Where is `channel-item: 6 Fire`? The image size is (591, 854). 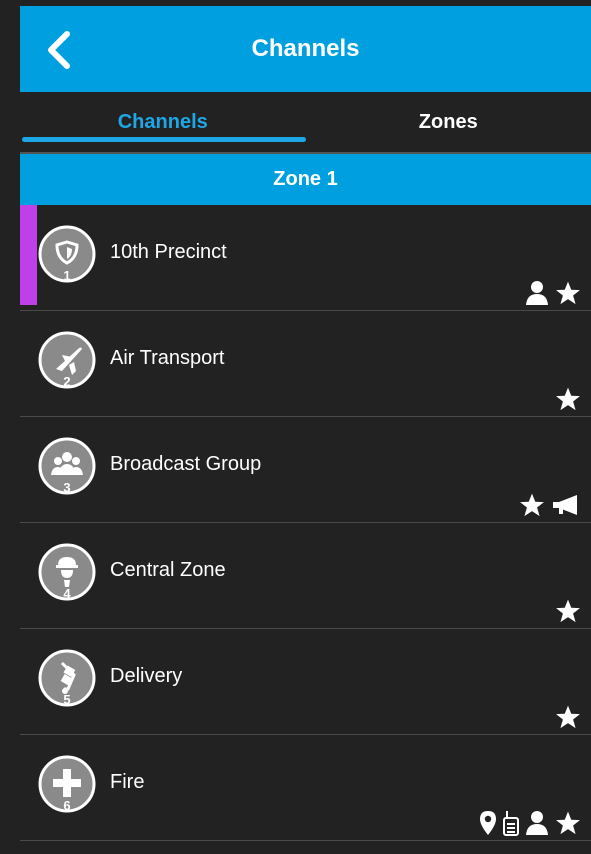 channel-item: 6 Fire is located at coordinates (305, 788).